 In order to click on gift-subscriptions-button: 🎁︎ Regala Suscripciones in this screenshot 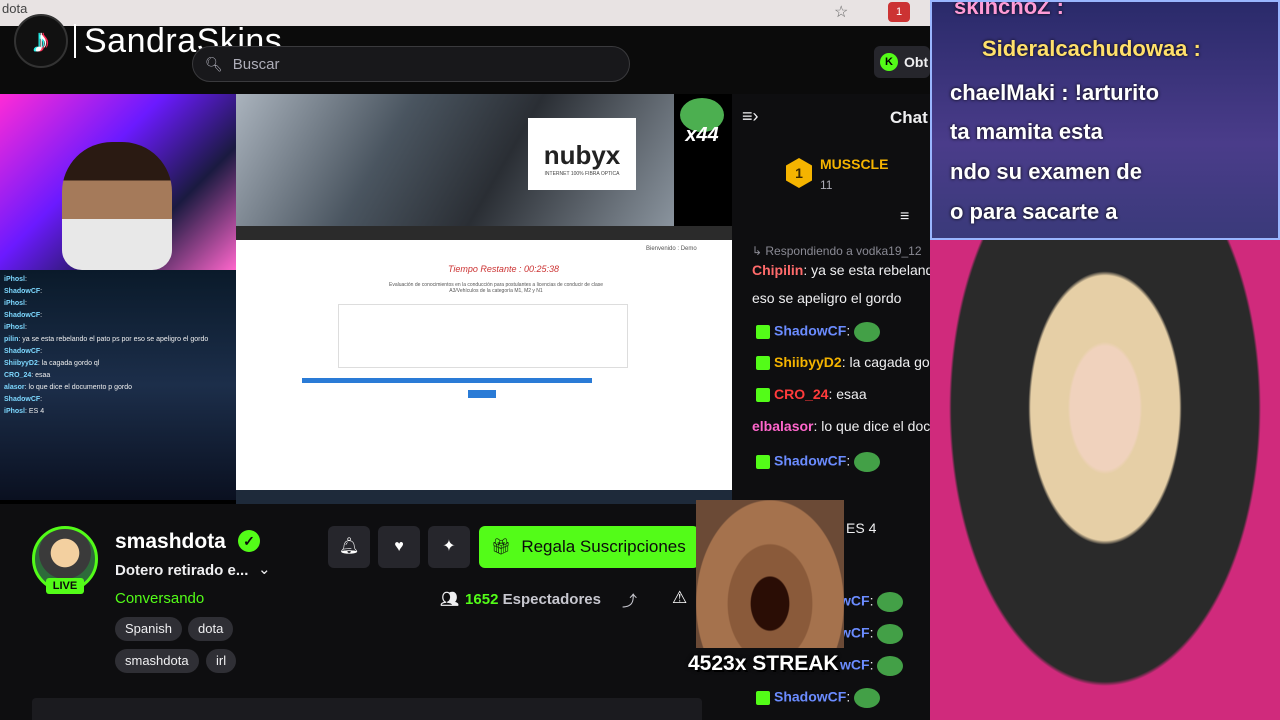, I will do `click(589, 547)`.